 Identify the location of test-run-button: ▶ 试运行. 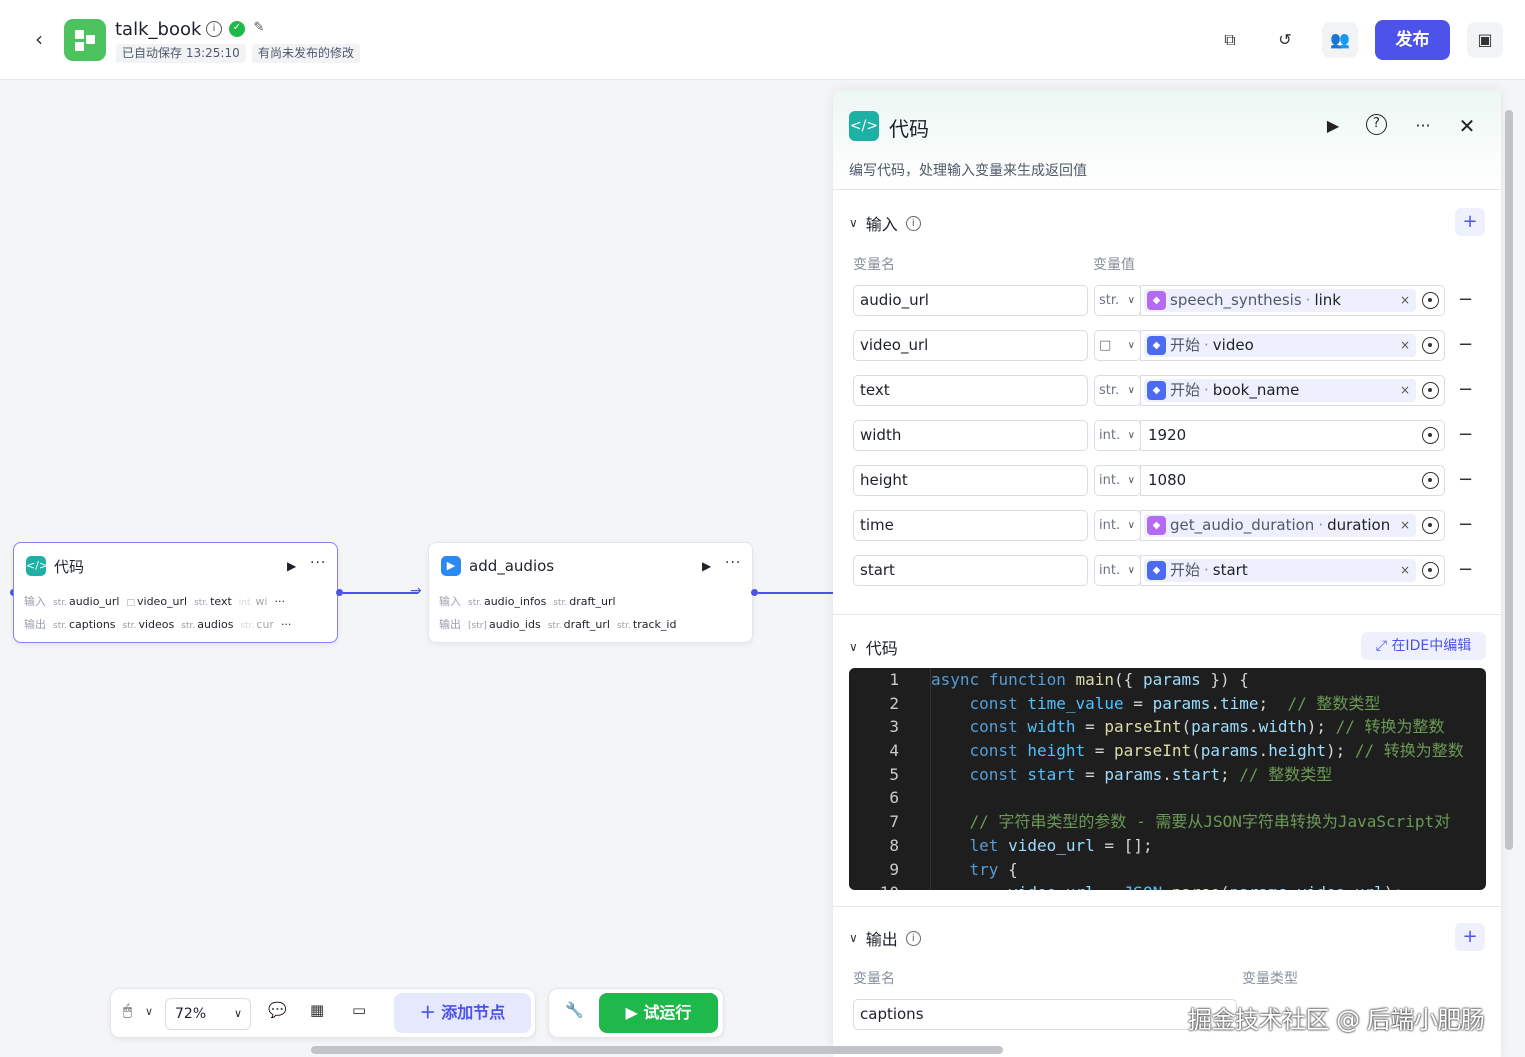
(658, 1013).